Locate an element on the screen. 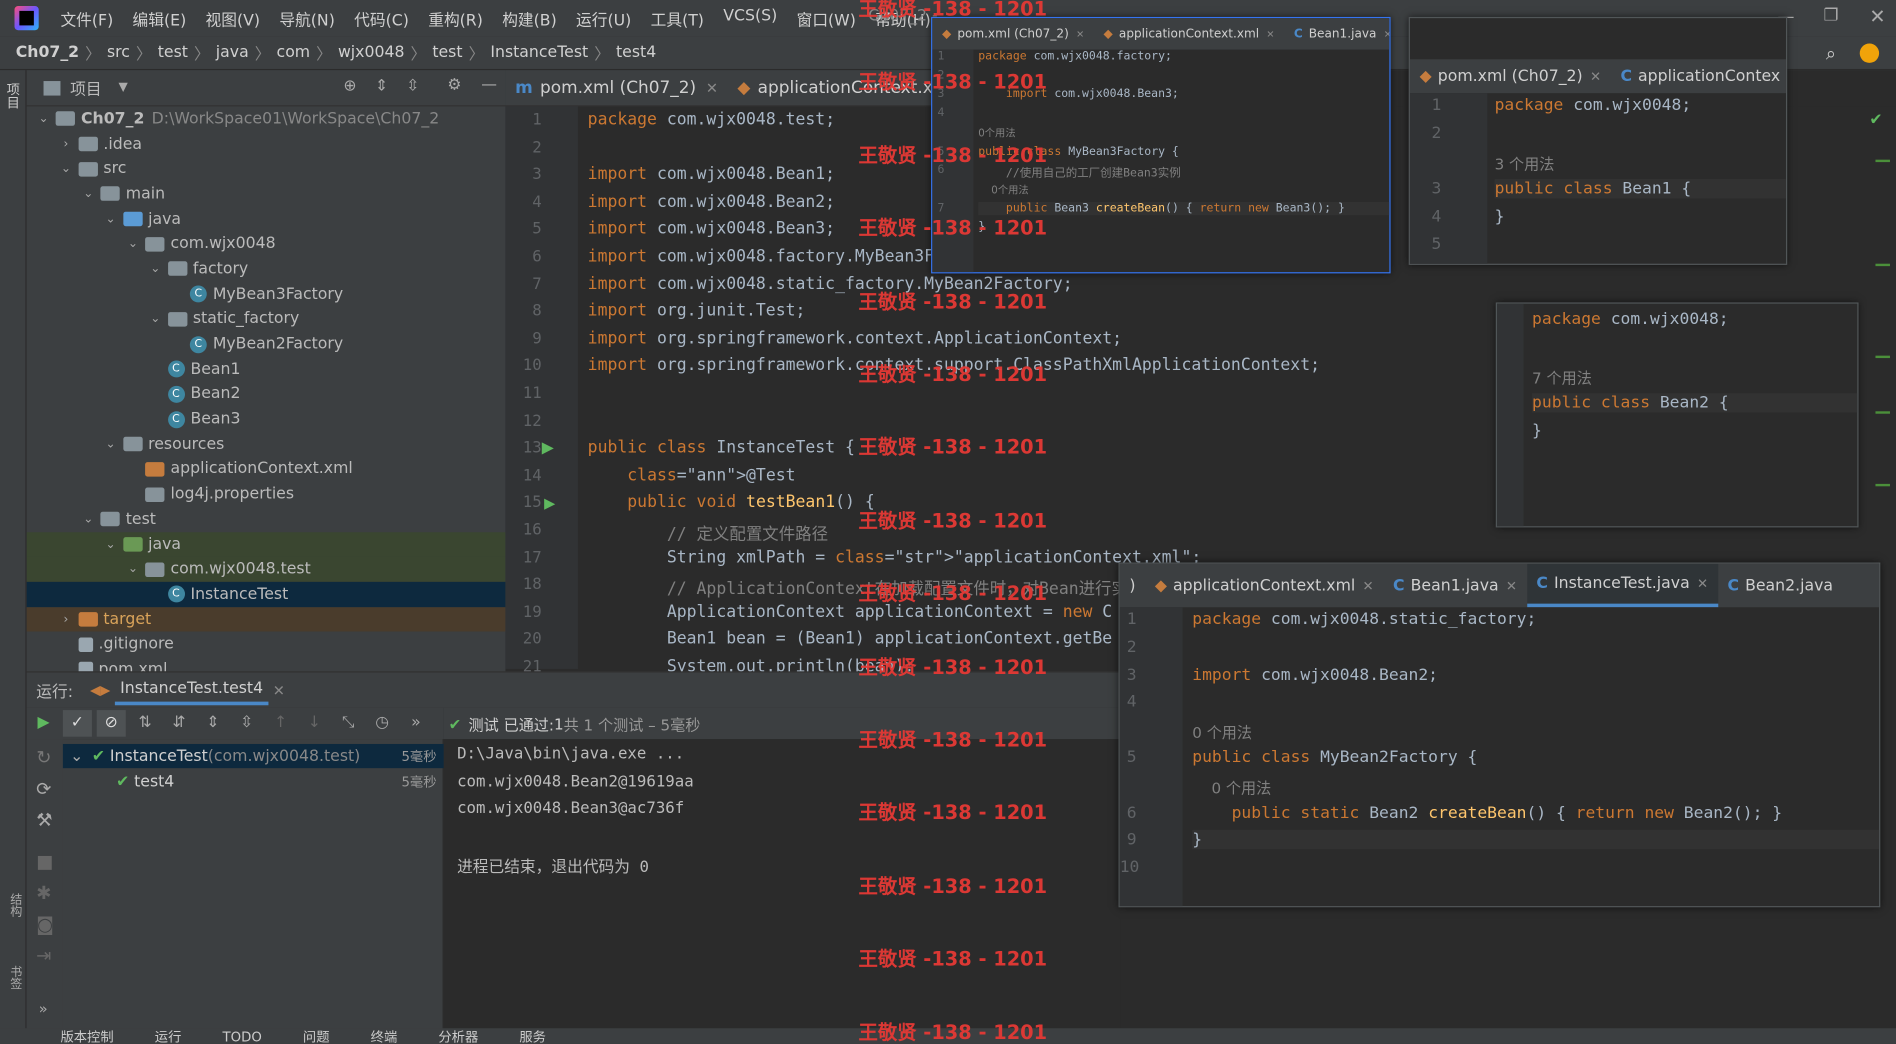 The image size is (1896, 1044). tree-item: .gitignore is located at coordinates (266, 644).